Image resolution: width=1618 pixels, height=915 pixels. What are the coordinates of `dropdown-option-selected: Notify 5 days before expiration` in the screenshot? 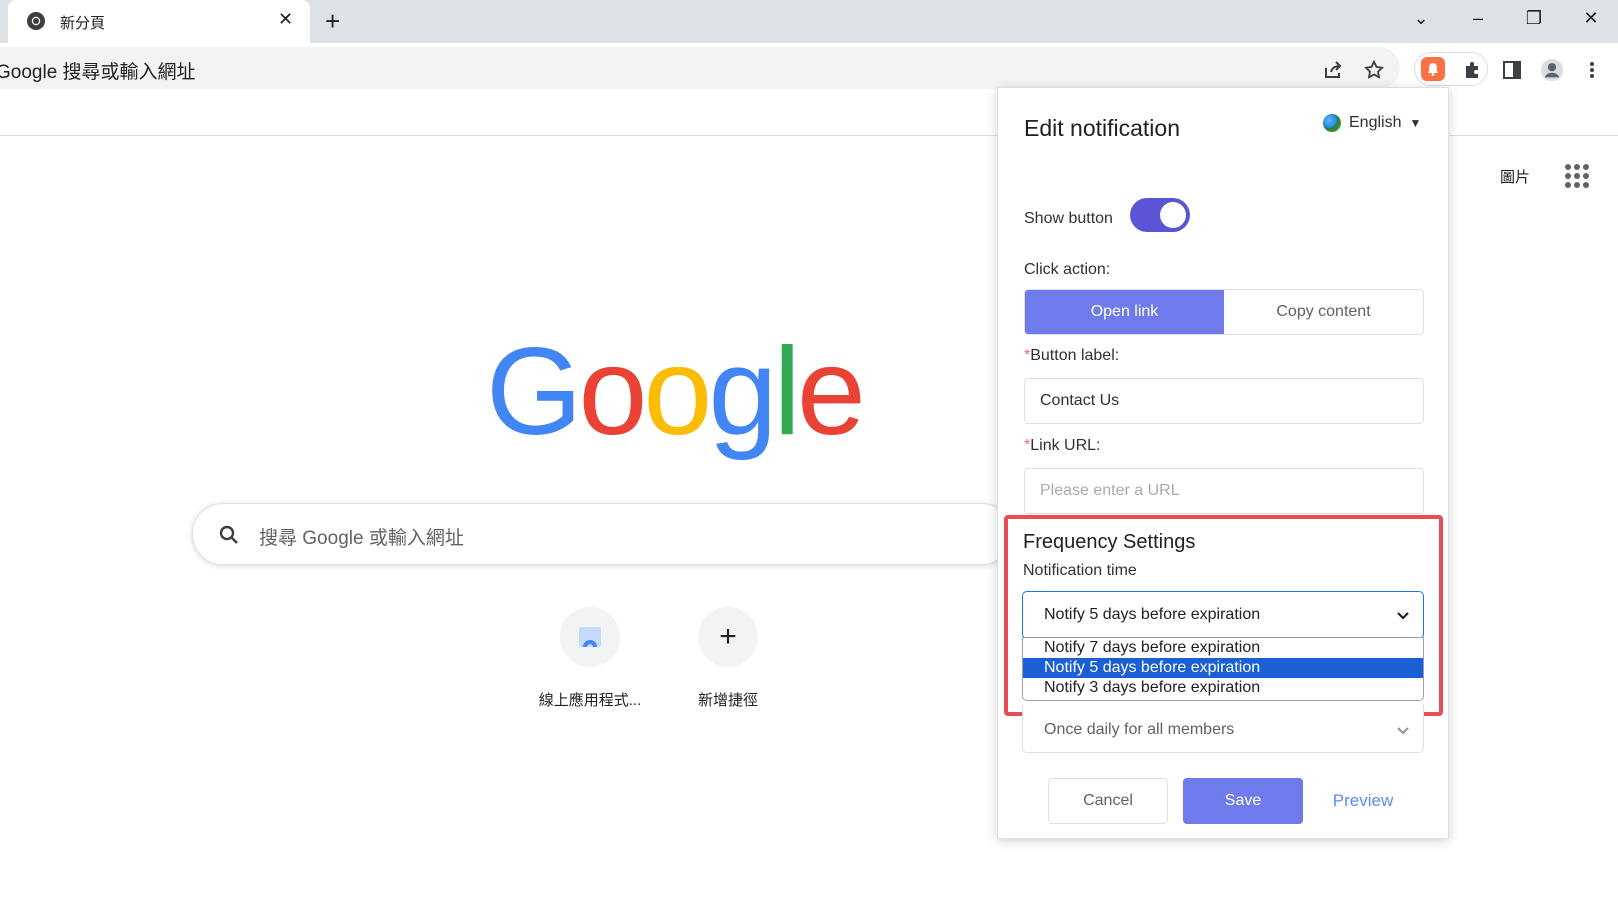 It's located at (1223, 668).